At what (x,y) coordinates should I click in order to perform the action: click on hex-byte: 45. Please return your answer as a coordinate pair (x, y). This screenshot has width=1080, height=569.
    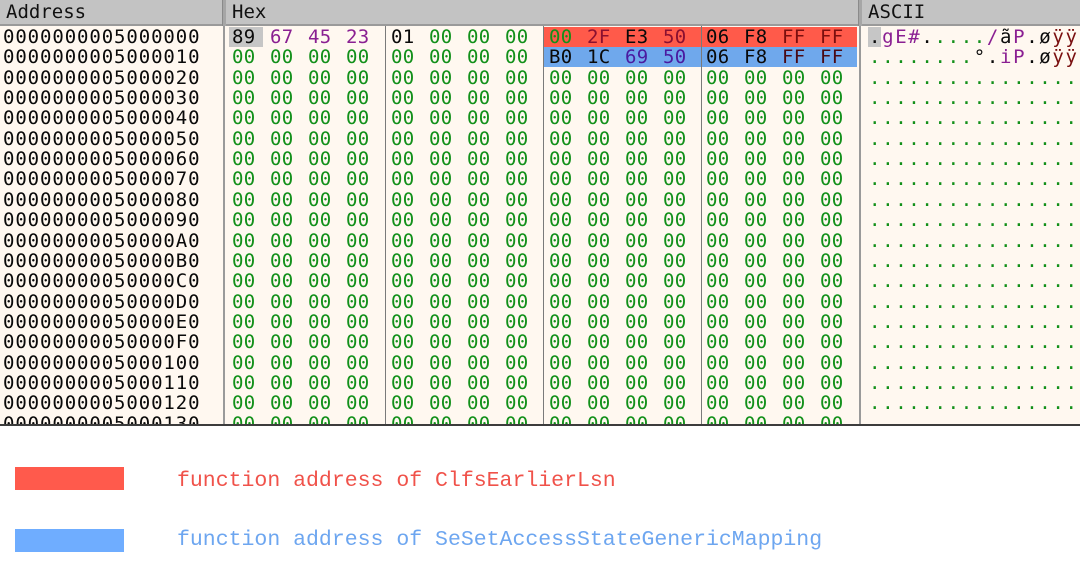
    Looking at the image, I should click on (319, 37).